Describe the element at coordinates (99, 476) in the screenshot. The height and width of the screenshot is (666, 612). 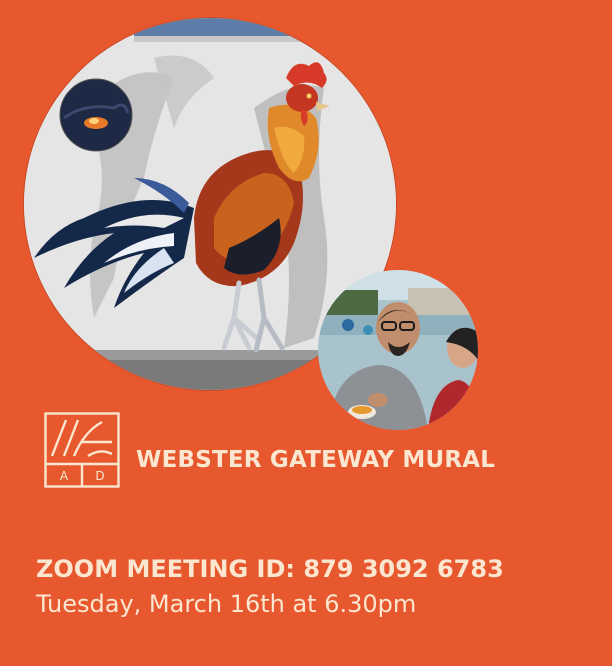
I see `logo-letter-d: D` at that location.